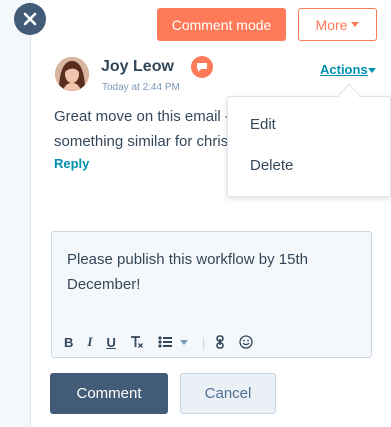 This screenshot has width=391, height=427. I want to click on close-button, so click(30, 19).